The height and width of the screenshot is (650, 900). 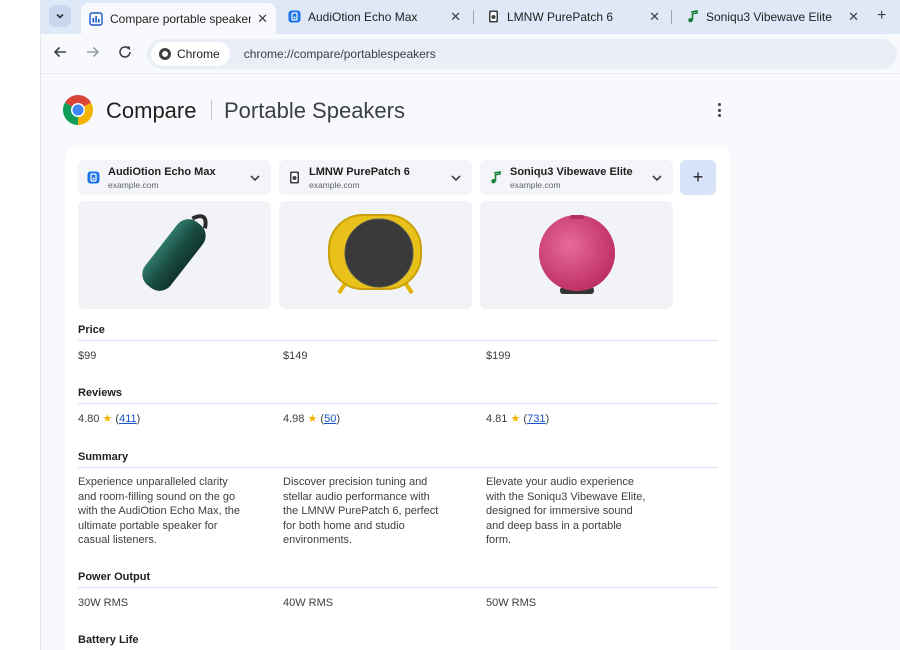 What do you see at coordinates (498, 356) in the screenshot?
I see `price-value: $199` at bounding box center [498, 356].